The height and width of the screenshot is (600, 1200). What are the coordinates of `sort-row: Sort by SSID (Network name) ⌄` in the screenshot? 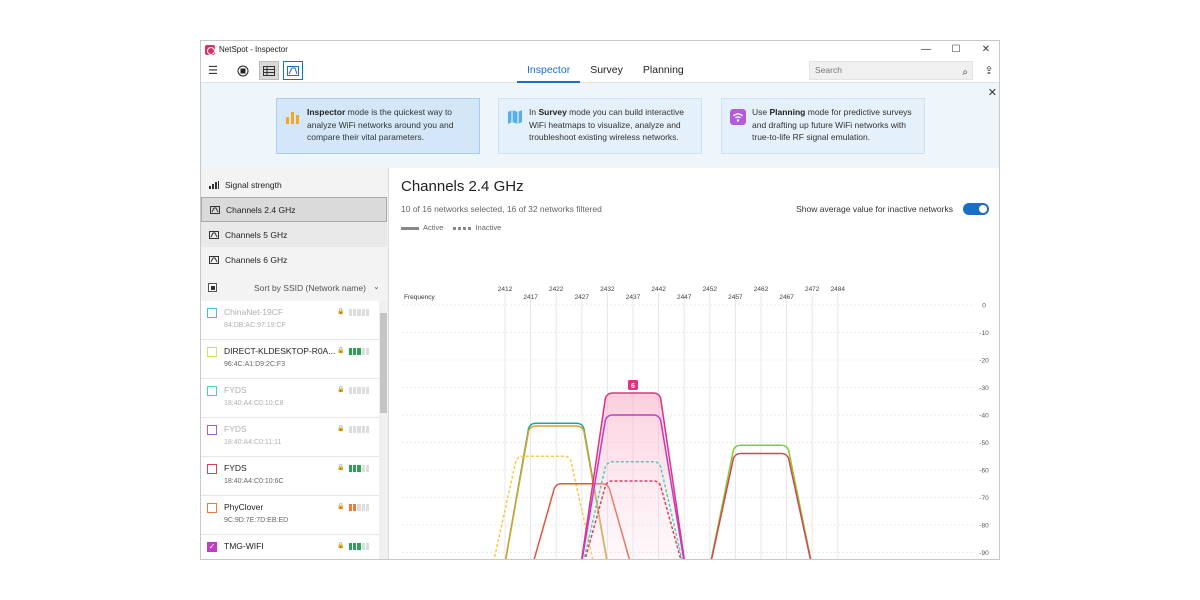 It's located at (294, 288).